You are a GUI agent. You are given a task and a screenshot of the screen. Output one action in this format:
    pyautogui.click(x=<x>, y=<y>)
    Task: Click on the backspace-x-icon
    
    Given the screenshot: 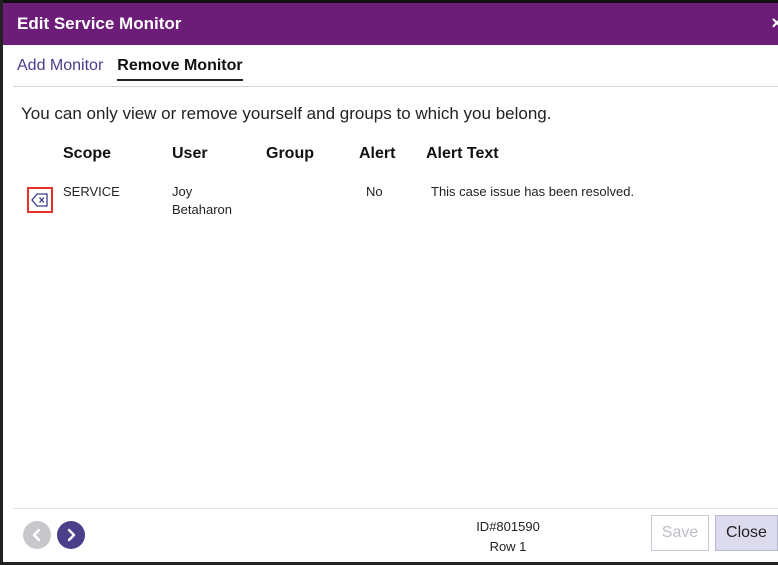 What is the action you would take?
    pyautogui.click(x=39, y=200)
    